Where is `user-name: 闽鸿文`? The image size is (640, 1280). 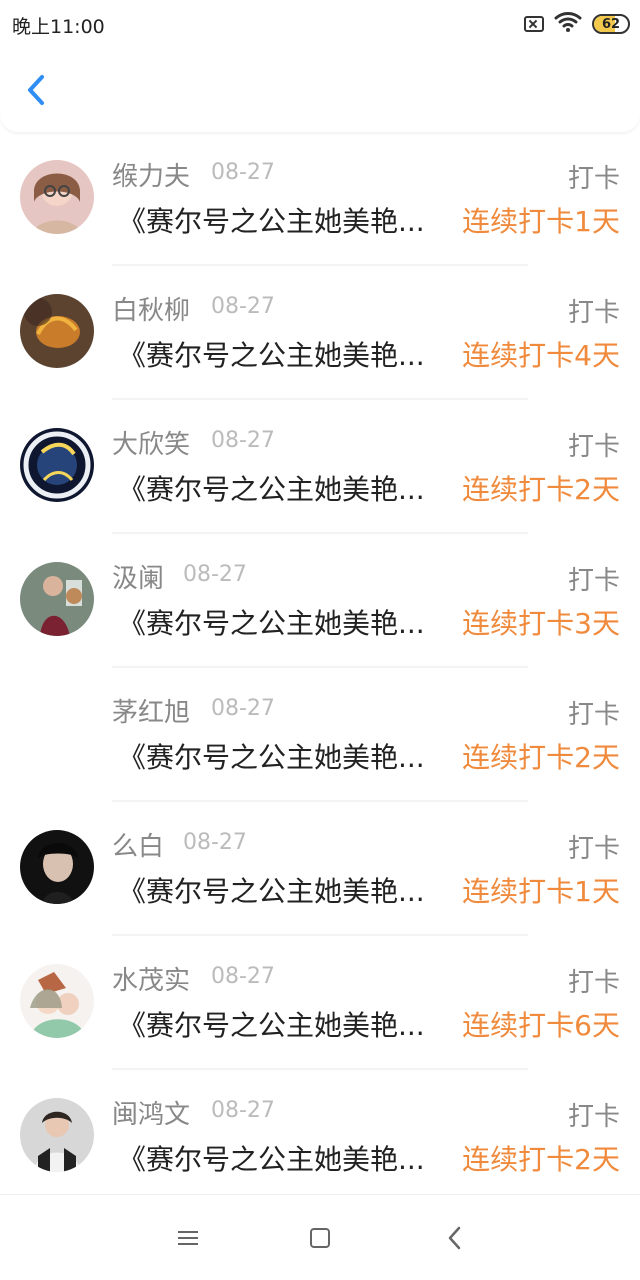
user-name: 闽鸿文 is located at coordinates (151, 1115).